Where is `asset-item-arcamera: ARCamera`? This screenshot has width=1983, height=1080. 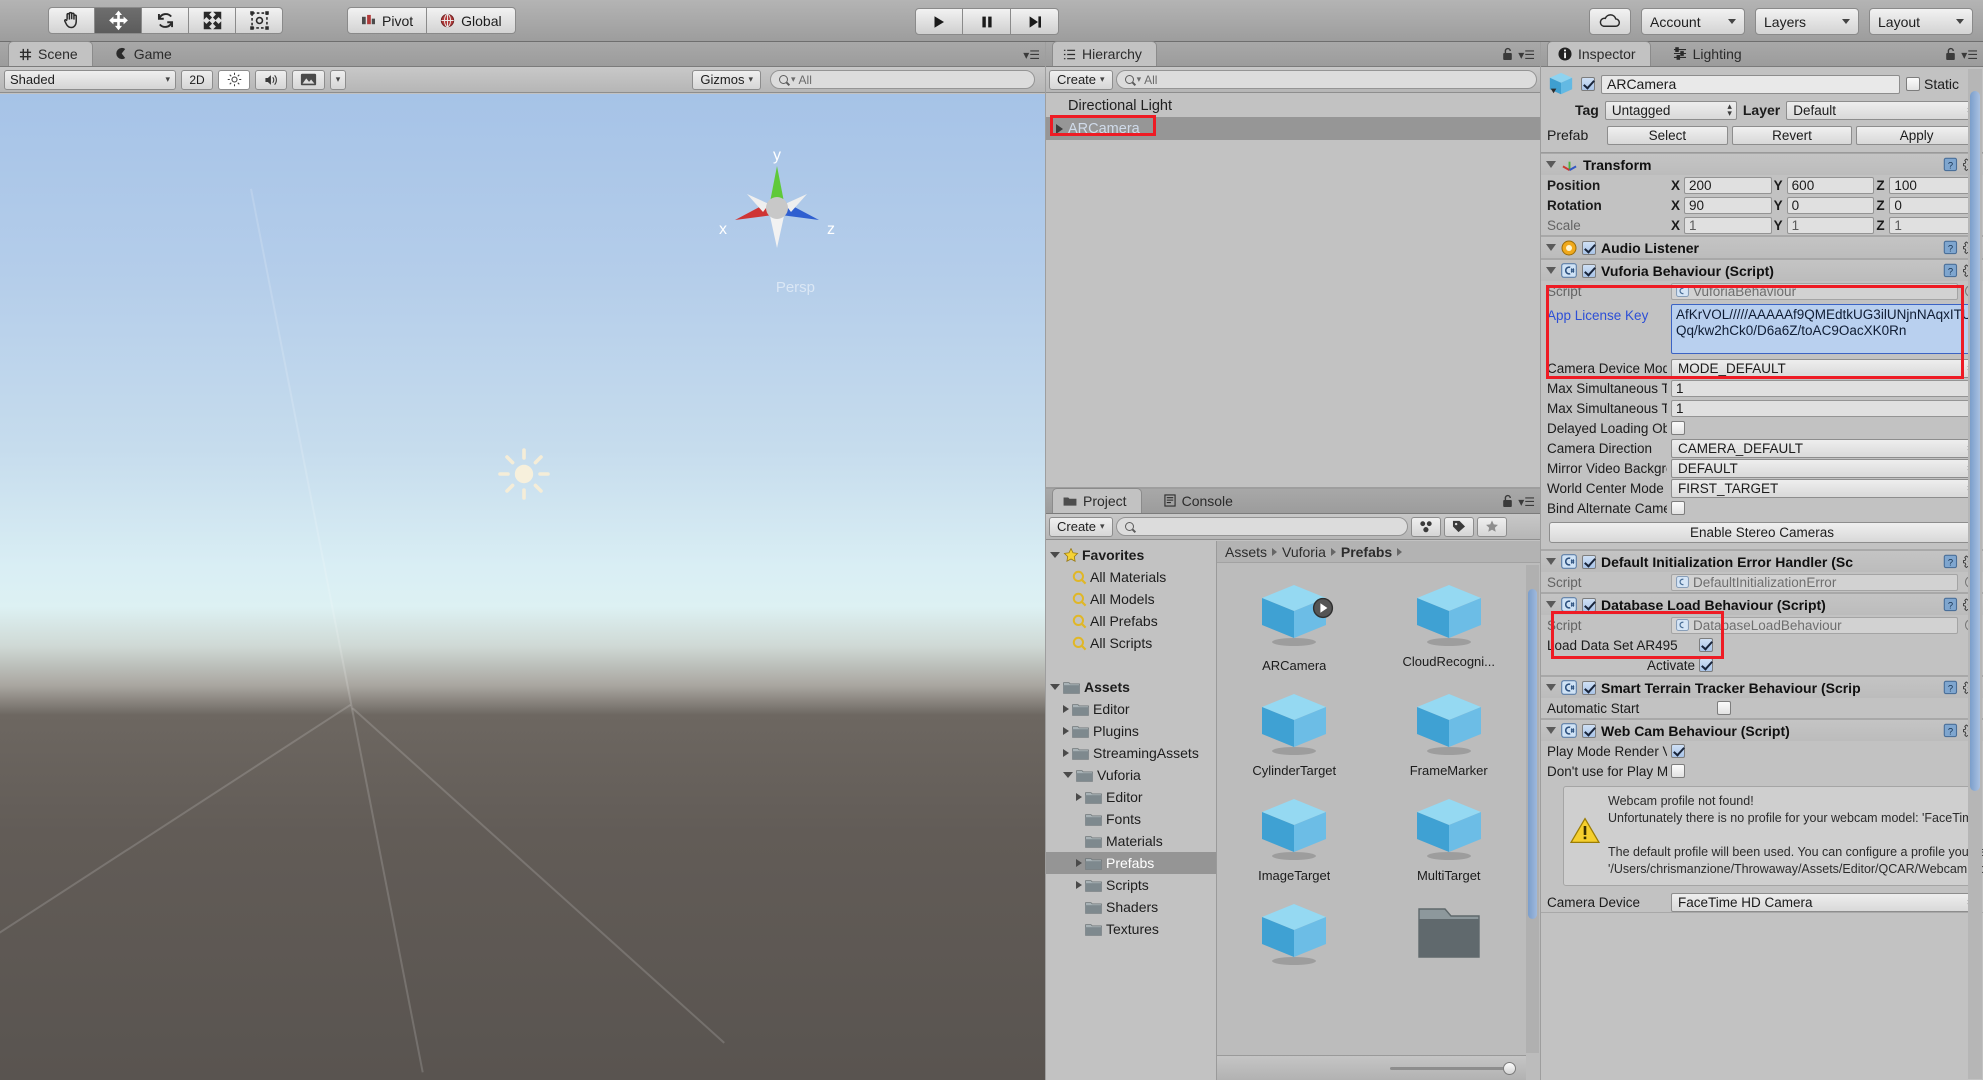 asset-item-arcamera: ARCamera is located at coordinates (1294, 626).